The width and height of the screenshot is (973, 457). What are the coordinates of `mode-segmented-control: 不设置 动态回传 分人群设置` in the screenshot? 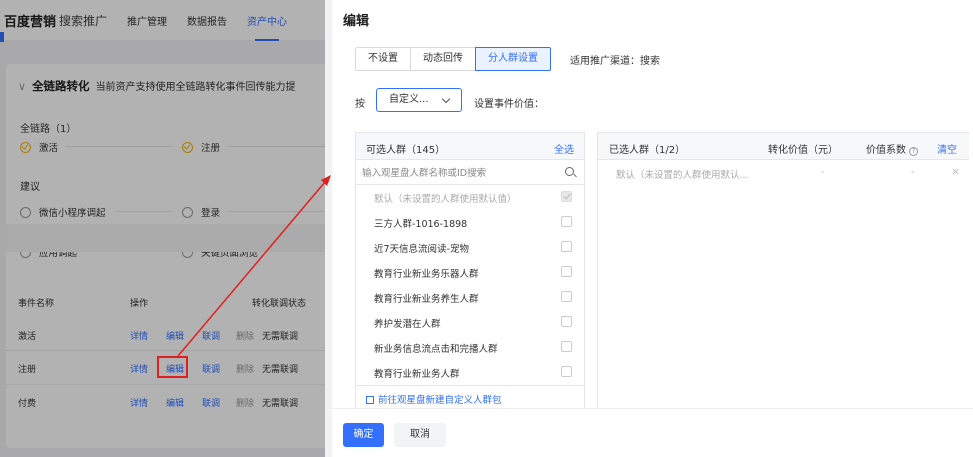 It's located at (453, 59).